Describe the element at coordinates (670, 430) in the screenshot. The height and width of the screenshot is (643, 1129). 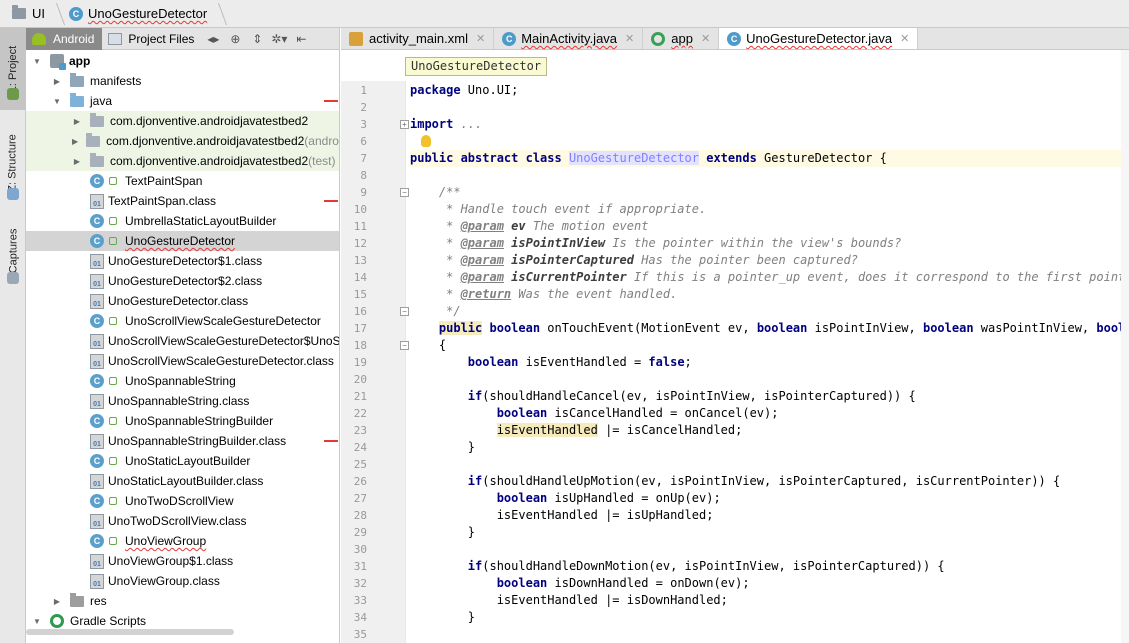
I see `code-token: |= isCancelHandled;` at that location.